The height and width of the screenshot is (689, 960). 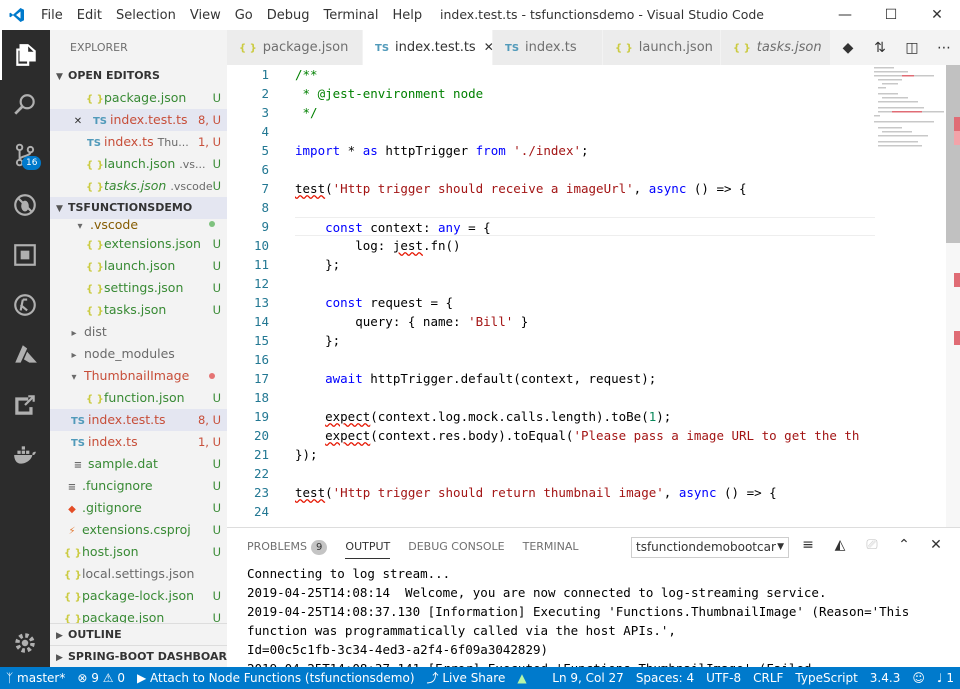 I want to click on debug-icon, so click(x=25, y=205).